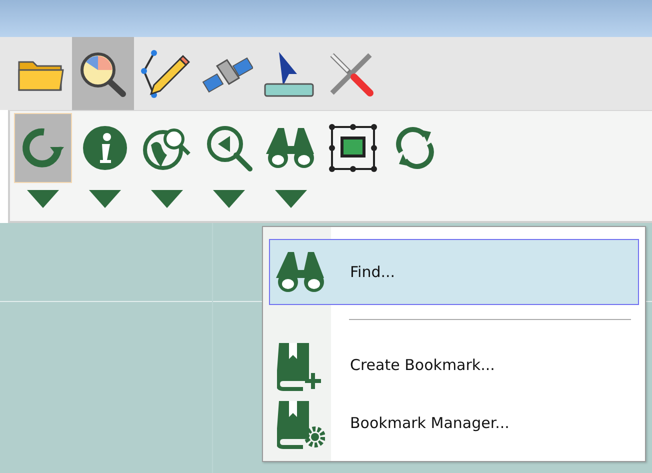  Describe the element at coordinates (415, 148) in the screenshot. I see `sync-icon` at that location.